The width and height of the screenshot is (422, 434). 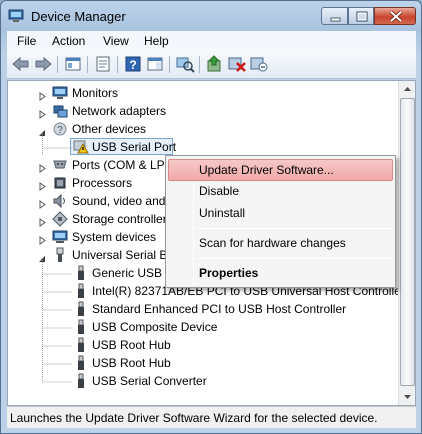 What do you see at coordinates (395, 16) in the screenshot?
I see `close-button` at bounding box center [395, 16].